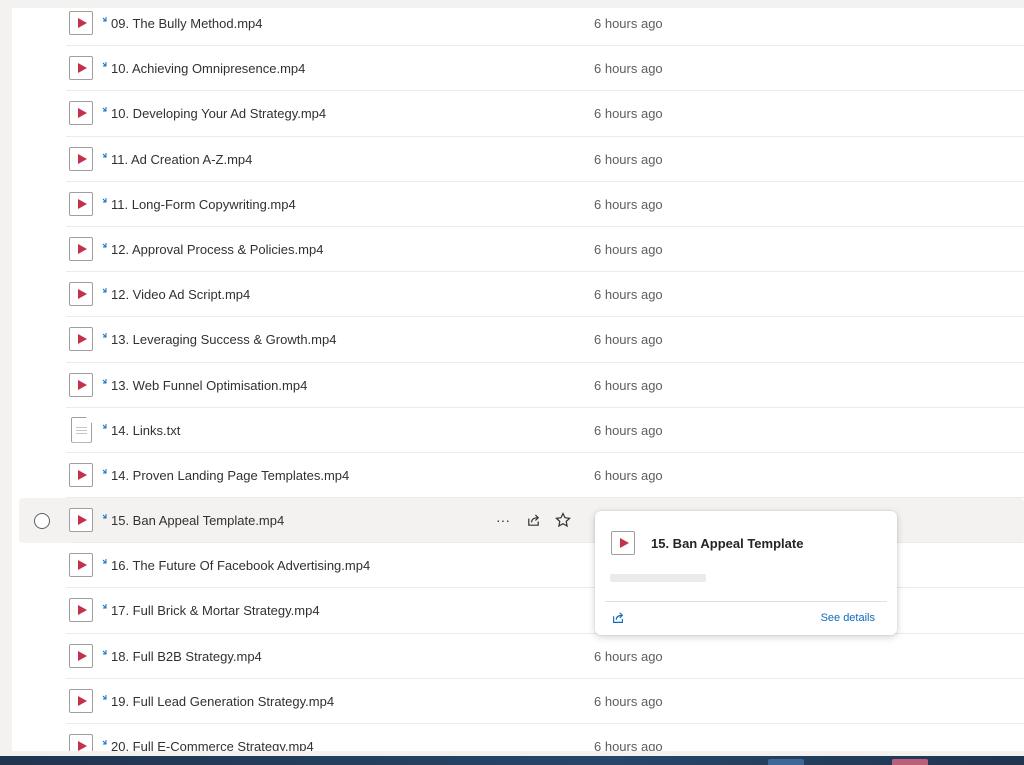  Describe the element at coordinates (203, 204) in the screenshot. I see `file-name: 11. Long-Form Copywriting.mp4` at that location.